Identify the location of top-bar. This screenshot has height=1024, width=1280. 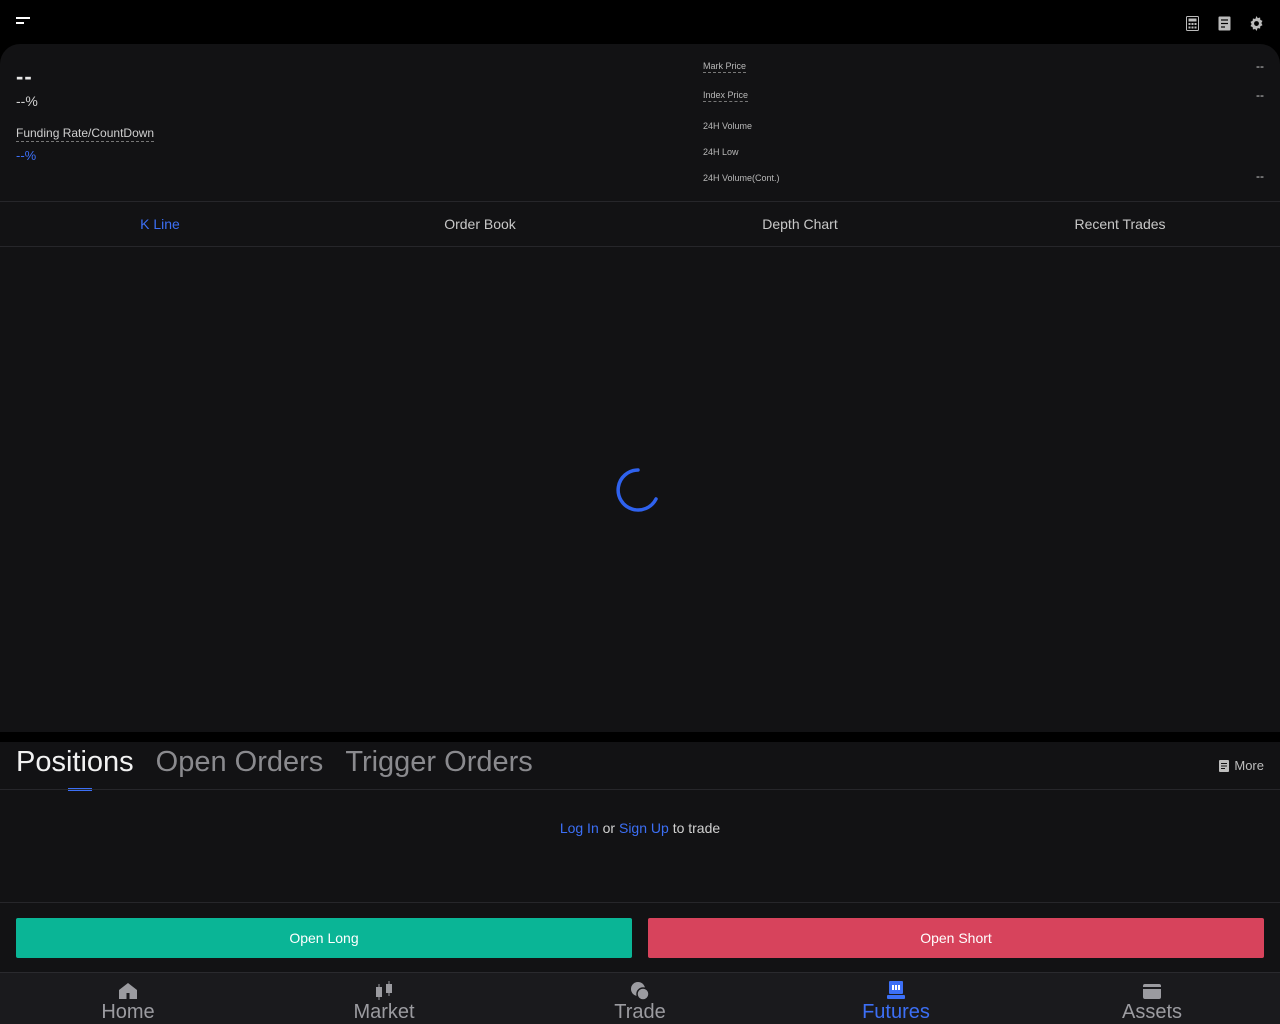
(640, 23).